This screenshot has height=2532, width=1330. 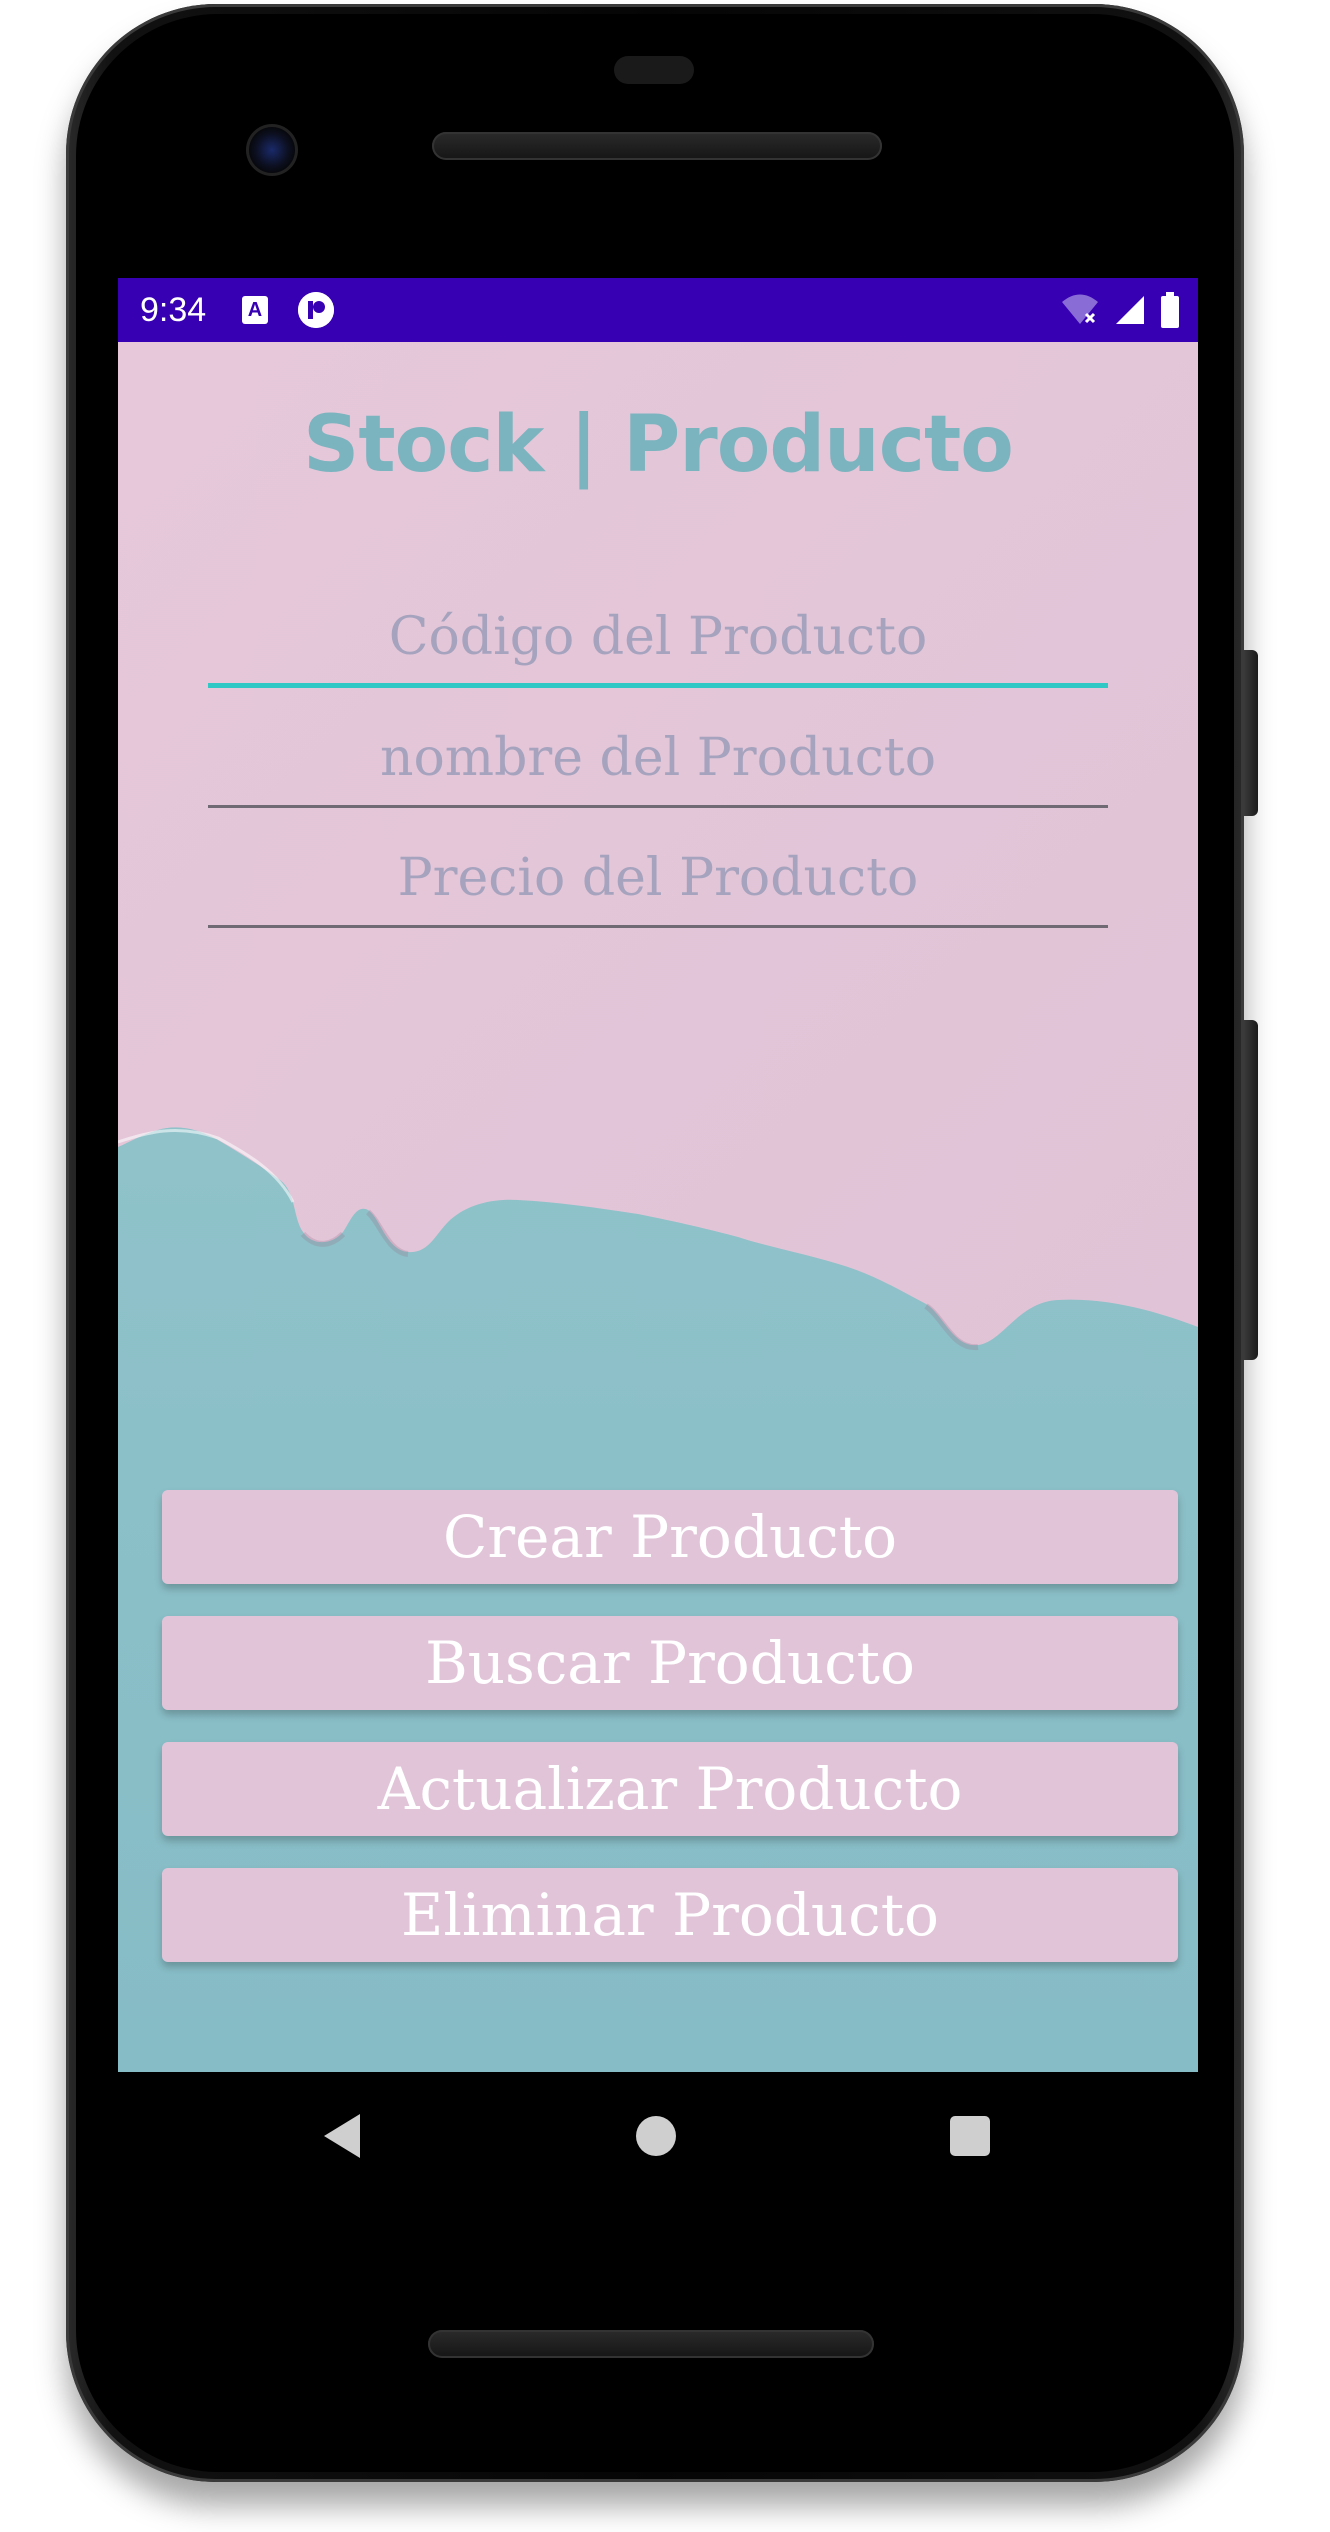 I want to click on power-button, so click(x=1251, y=733).